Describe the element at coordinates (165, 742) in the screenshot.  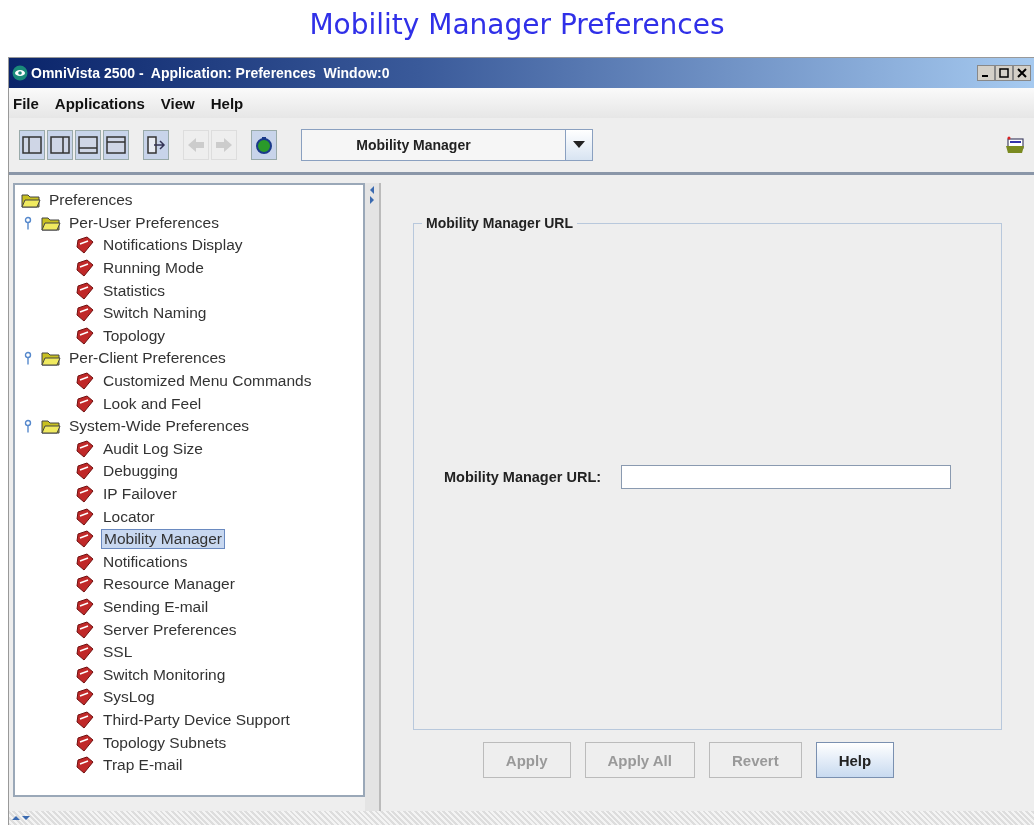
I see `tree-item: Topology Subnets` at that location.